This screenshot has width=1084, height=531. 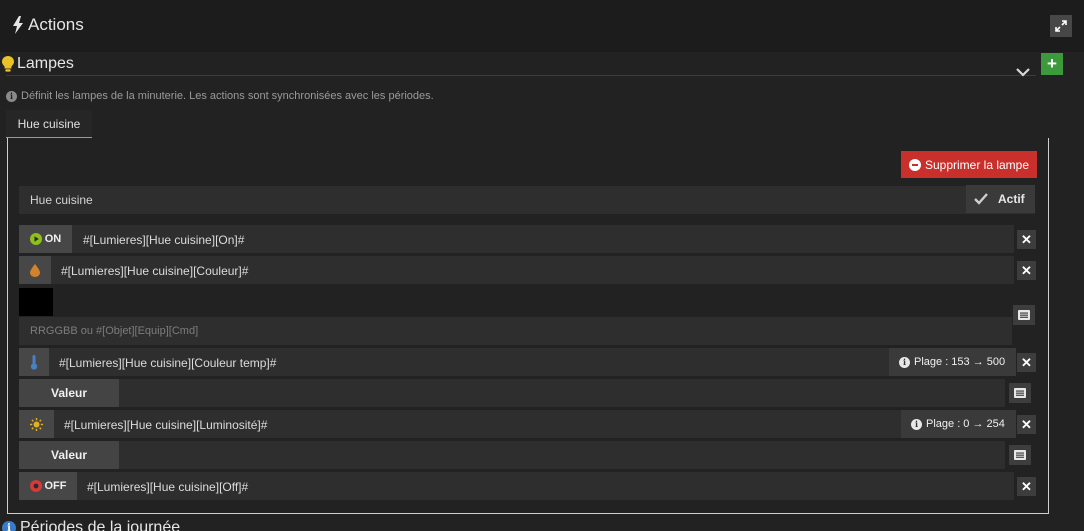 I want to click on couleur-temp-range: i Plage : 153 → 500, so click(x=952, y=362).